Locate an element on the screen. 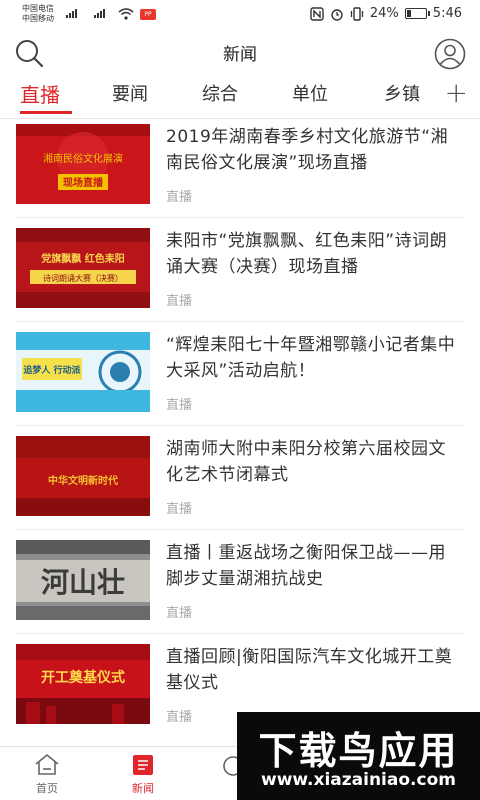 Image resolution: width=480 pixels, height=800 pixels. carrier-1: 中国电信 is located at coordinates (38, 8).